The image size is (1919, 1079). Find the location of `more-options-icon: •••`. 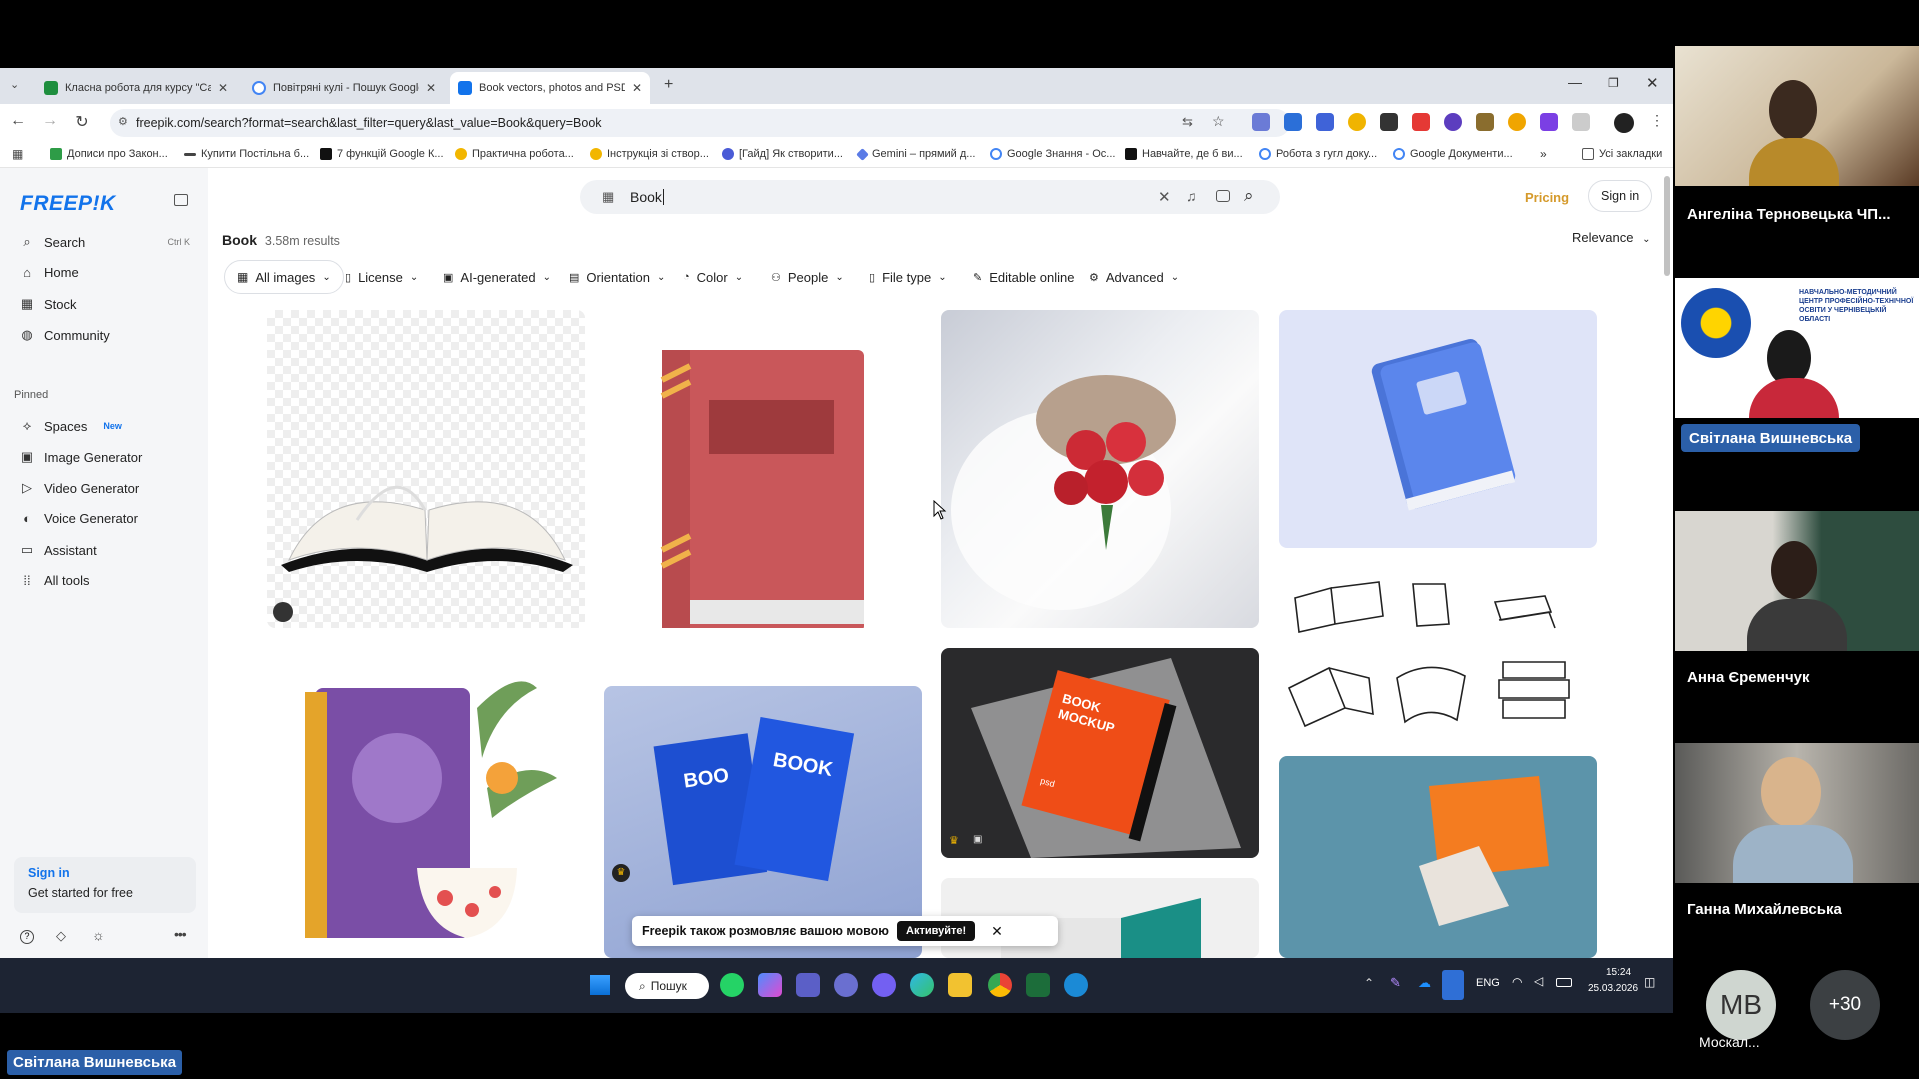

more-options-icon: ••• is located at coordinates (180, 934).